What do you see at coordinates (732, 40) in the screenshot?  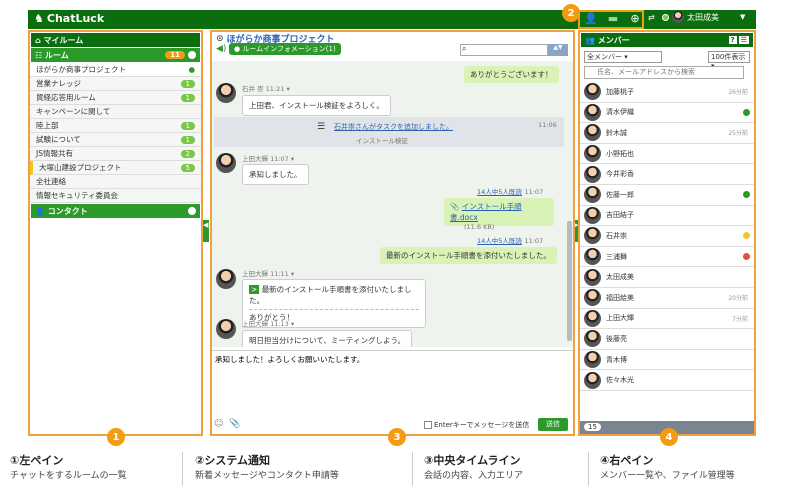 I see `help-icon: ?` at bounding box center [732, 40].